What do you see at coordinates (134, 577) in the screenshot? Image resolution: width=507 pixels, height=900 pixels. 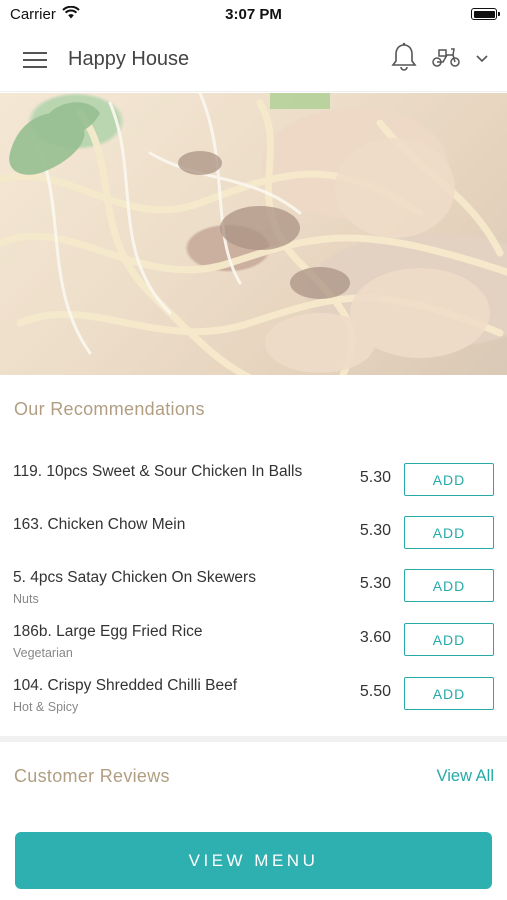 I see `item-name: 5. 4pcs Satay Chicken On Skewers` at bounding box center [134, 577].